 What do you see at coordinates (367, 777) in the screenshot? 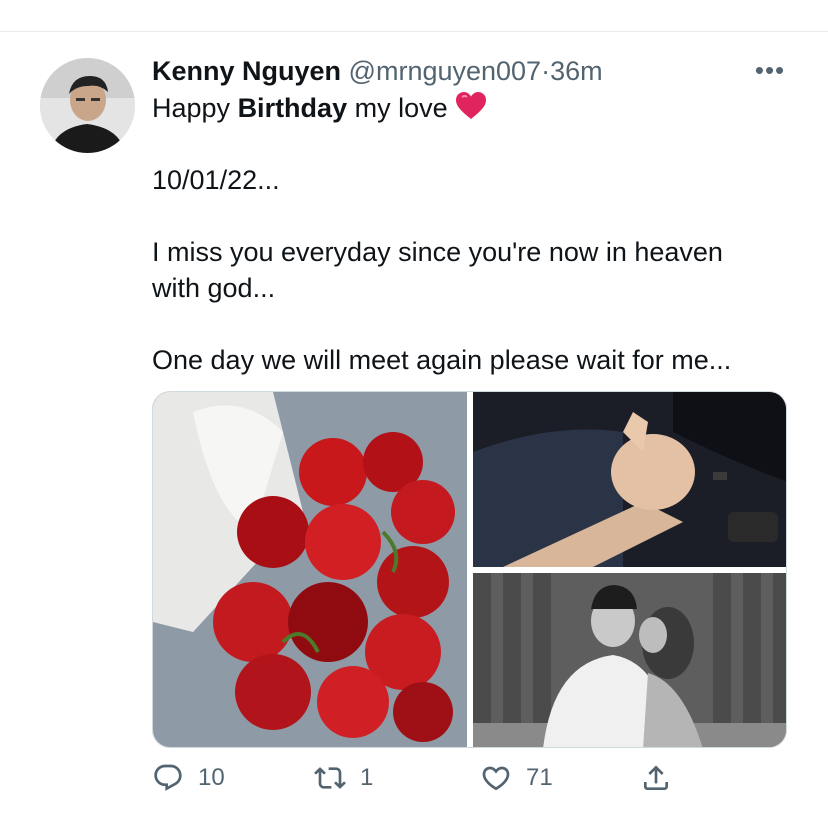
I see `retweet-count: 1` at bounding box center [367, 777].